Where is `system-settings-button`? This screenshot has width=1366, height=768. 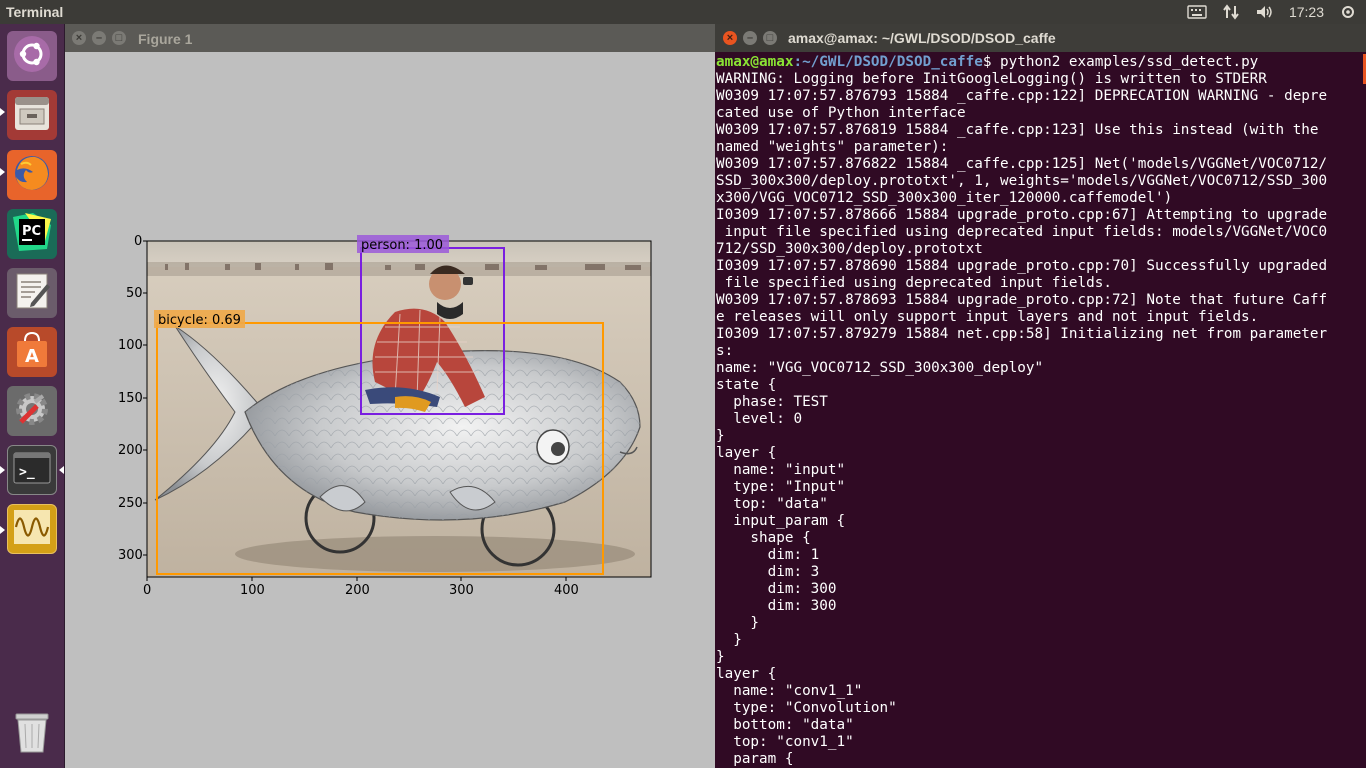 system-settings-button is located at coordinates (32, 411).